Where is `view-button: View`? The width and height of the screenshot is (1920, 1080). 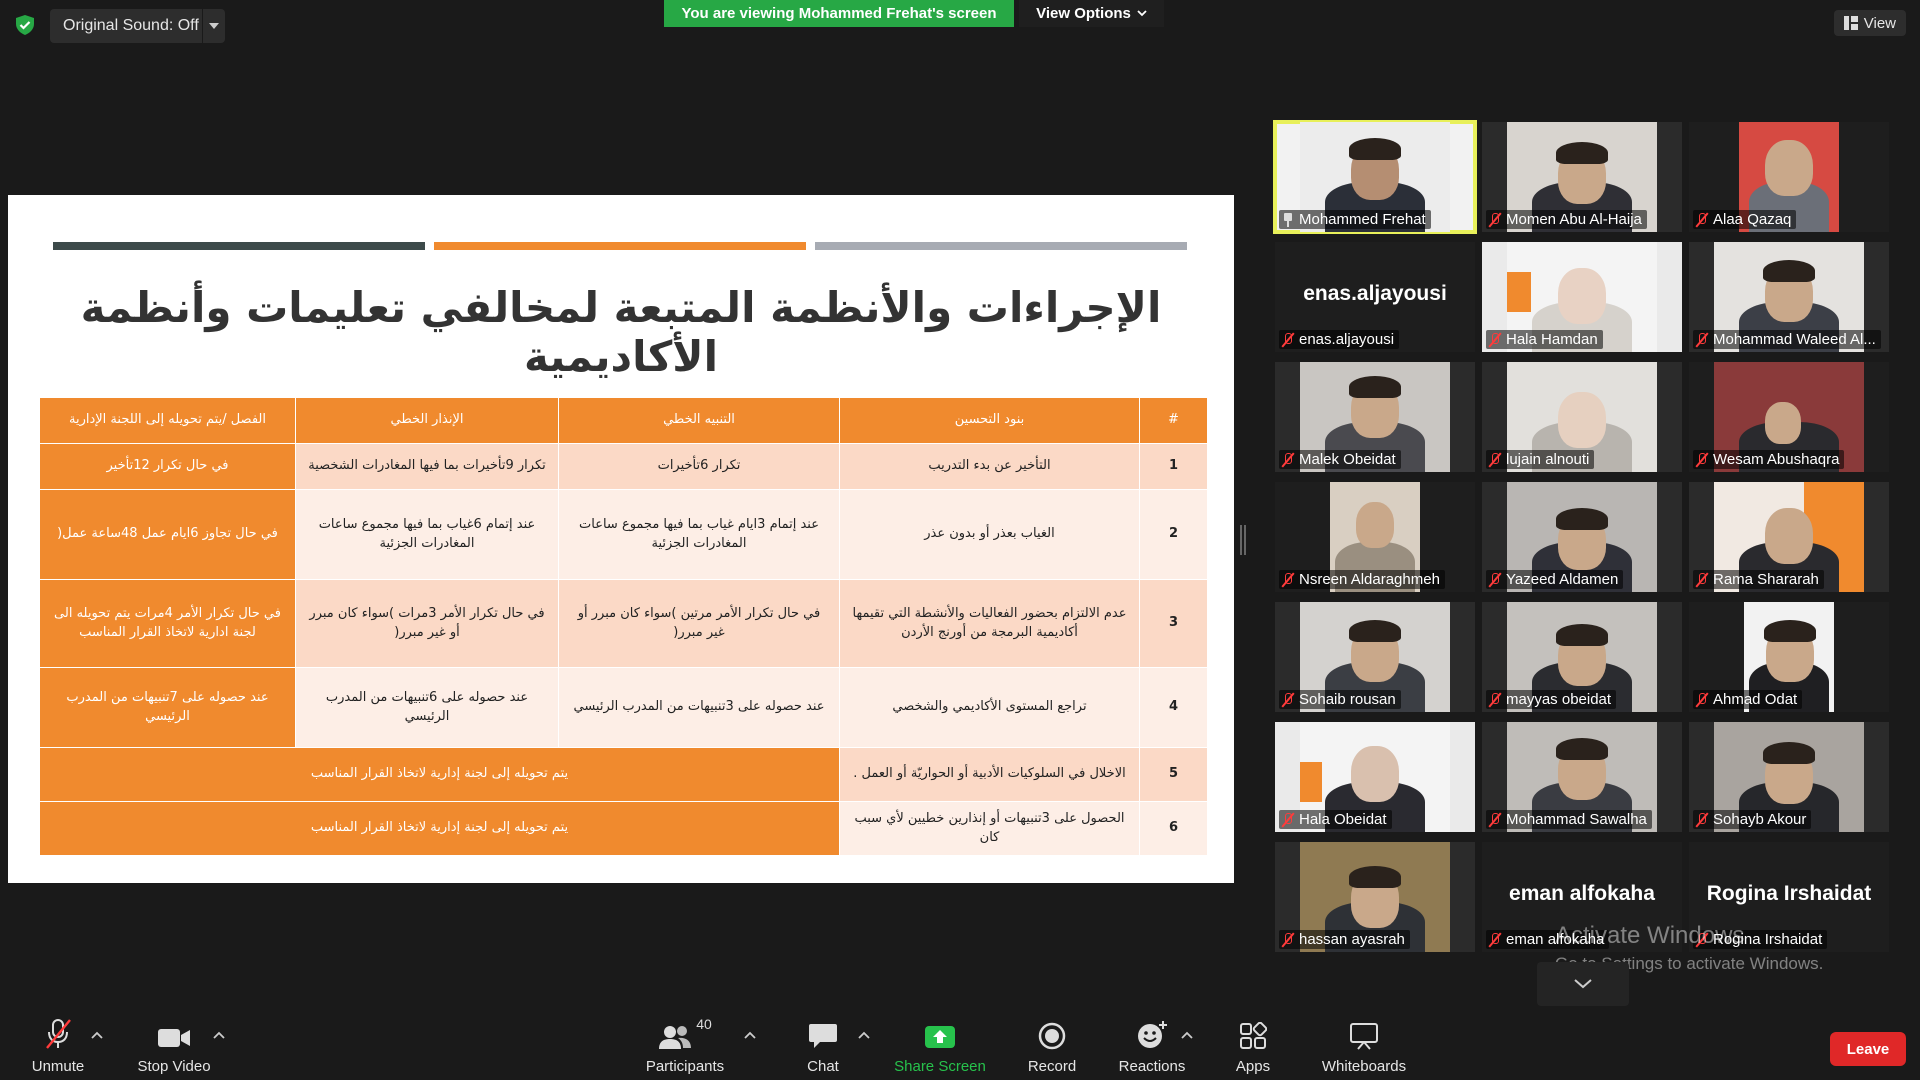
view-button: View is located at coordinates (1869, 23).